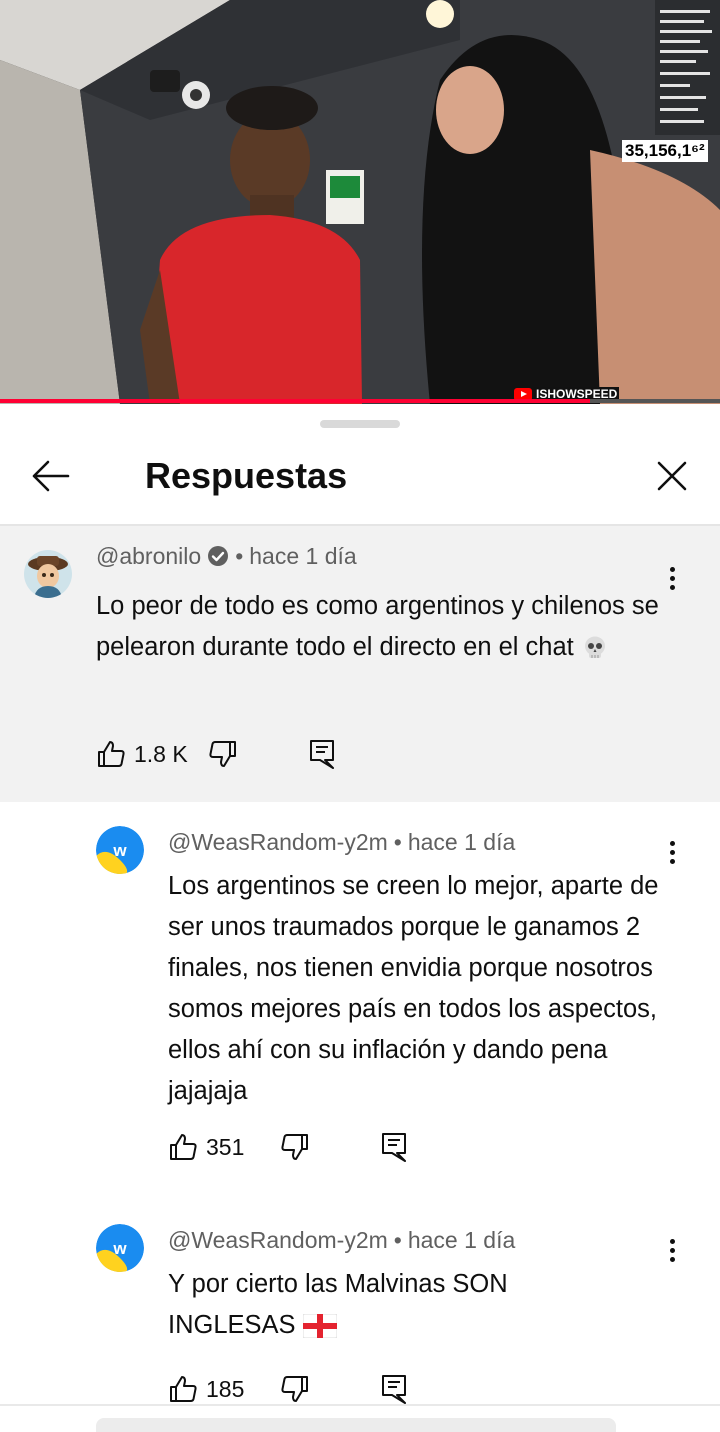 The width and height of the screenshot is (720, 1432). I want to click on comment-body: Y por cierto las Malvinas SON INGLESAS, so click(378, 1305).